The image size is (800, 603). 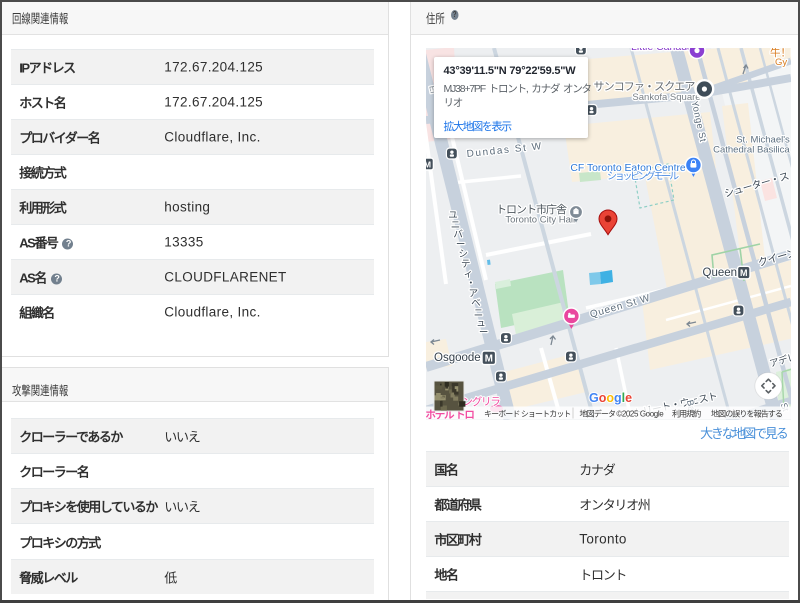 What do you see at coordinates (746, 414) in the screenshot?
I see `svg-text: 地図の誤りを報告する` at bounding box center [746, 414].